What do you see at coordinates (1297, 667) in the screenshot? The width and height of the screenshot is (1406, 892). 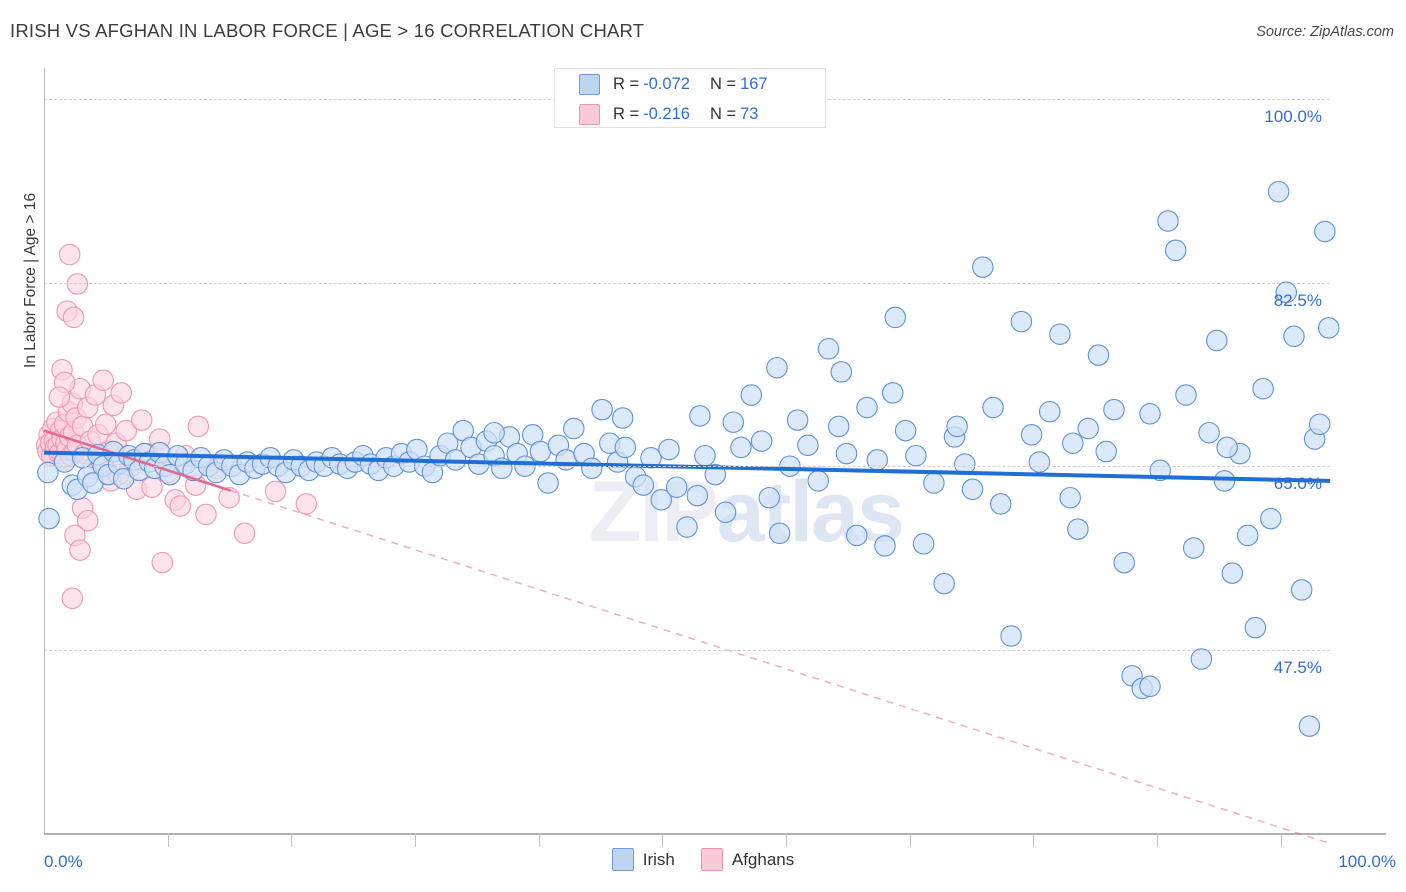 I see `y-tick-label: 47.5%` at bounding box center [1297, 667].